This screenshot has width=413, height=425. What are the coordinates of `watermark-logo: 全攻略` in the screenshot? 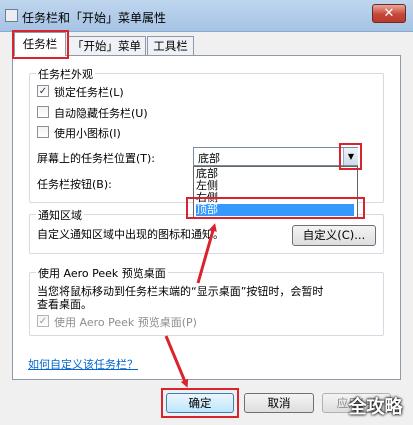 It's located at (375, 407).